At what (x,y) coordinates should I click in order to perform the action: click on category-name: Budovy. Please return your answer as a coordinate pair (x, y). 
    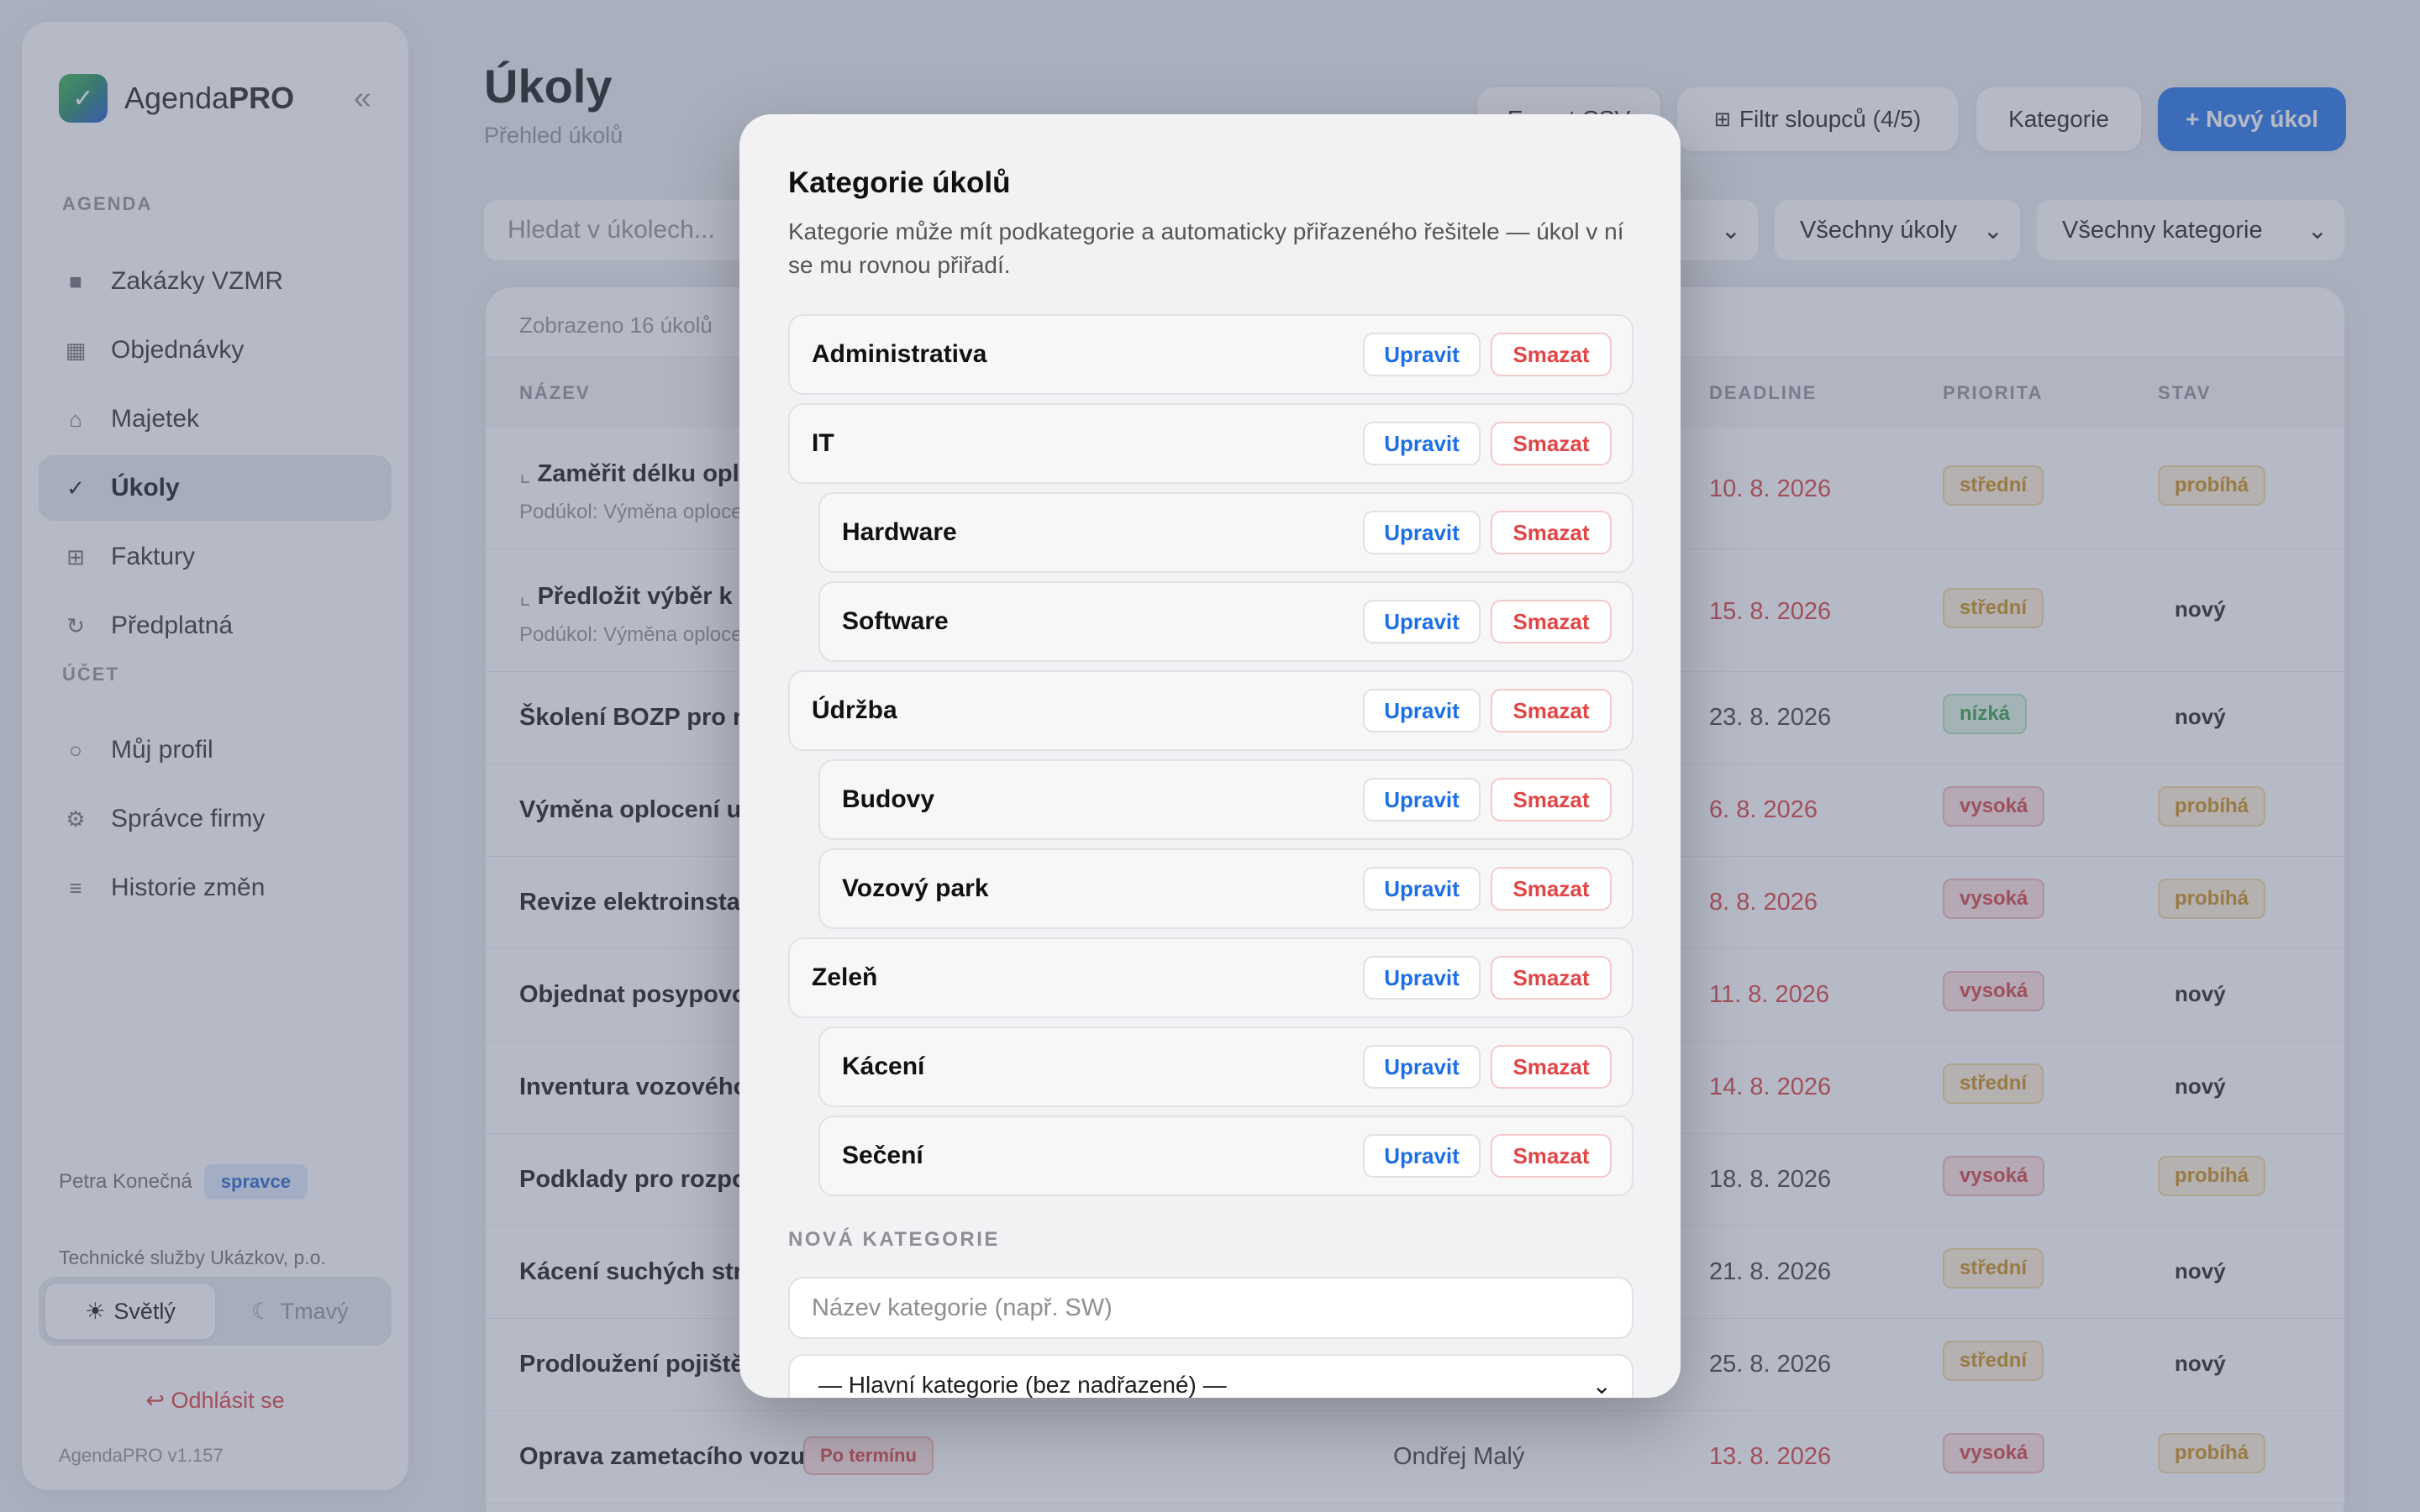
    Looking at the image, I should click on (889, 799).